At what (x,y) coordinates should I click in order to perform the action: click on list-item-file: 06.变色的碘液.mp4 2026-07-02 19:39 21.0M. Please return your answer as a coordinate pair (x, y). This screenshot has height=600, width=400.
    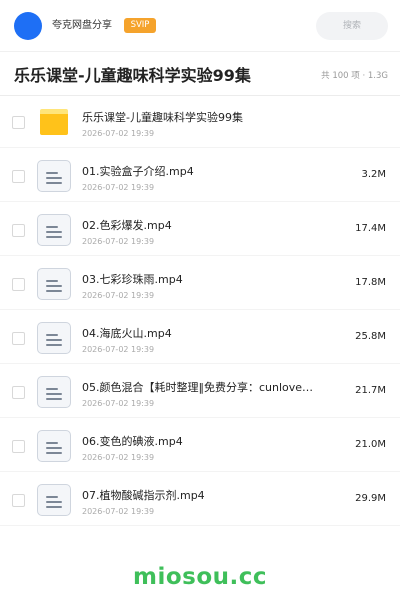
    Looking at the image, I should click on (200, 445).